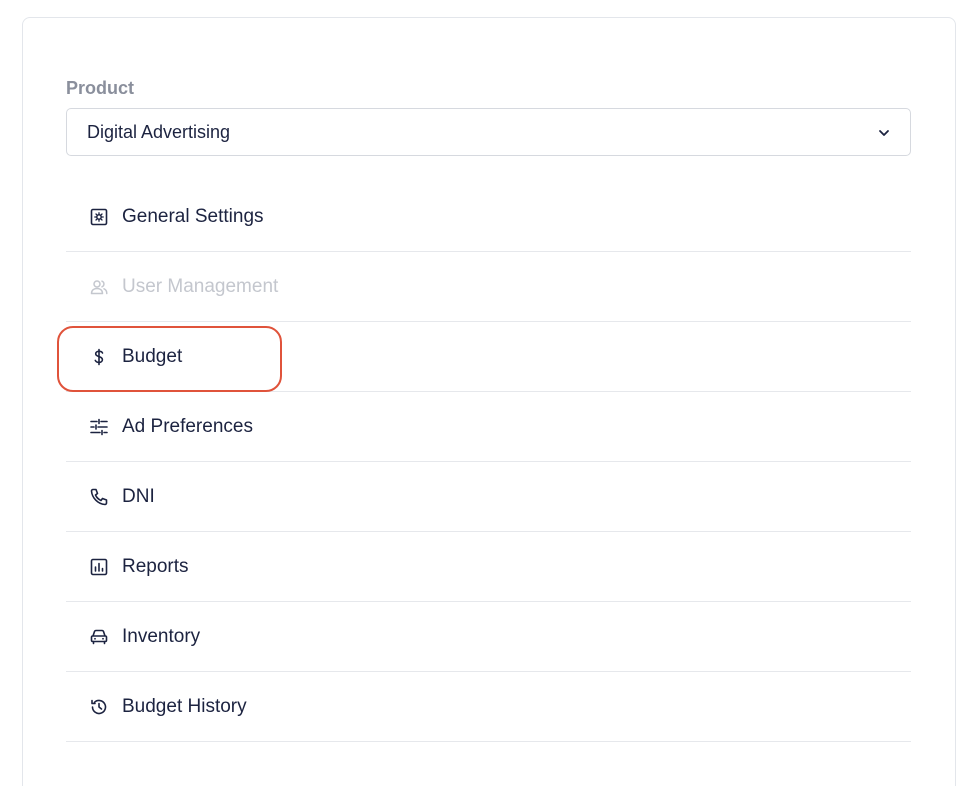 Image resolution: width=968 pixels, height=786 pixels. Describe the element at coordinates (99, 217) in the screenshot. I see `gear-square-icon` at that location.